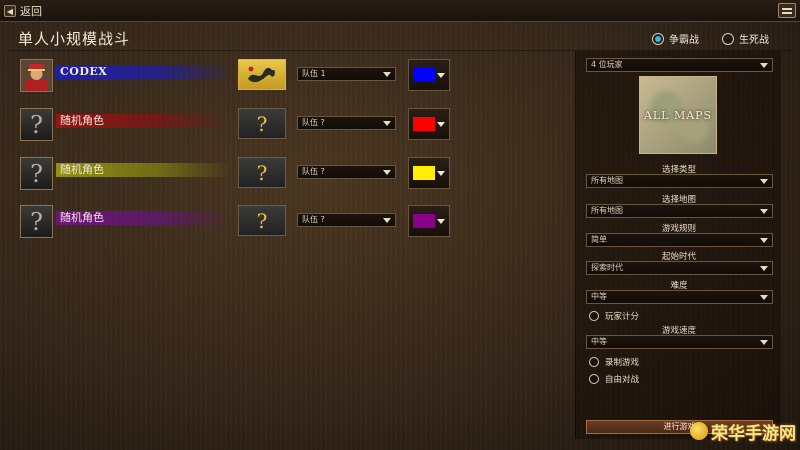  What do you see at coordinates (144, 72) in the screenshot?
I see `player-name-banner: CODEX` at bounding box center [144, 72].